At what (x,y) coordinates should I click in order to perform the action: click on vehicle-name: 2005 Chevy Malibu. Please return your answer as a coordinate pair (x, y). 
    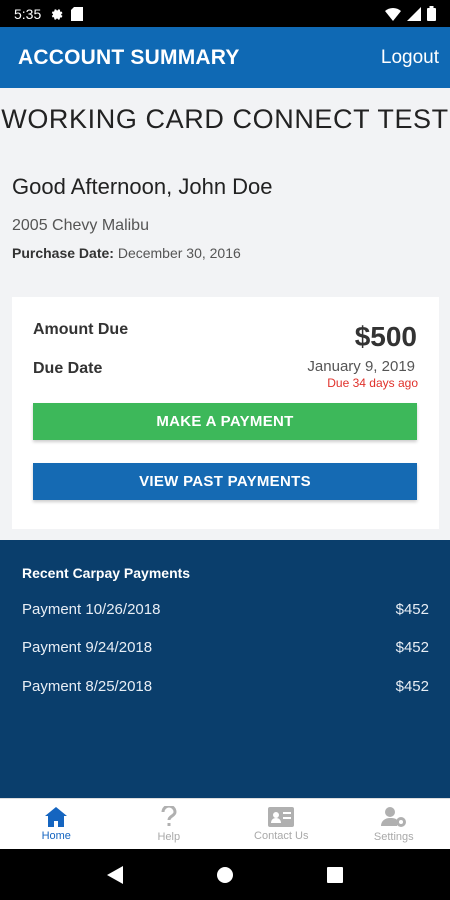
    Looking at the image, I should click on (80, 225).